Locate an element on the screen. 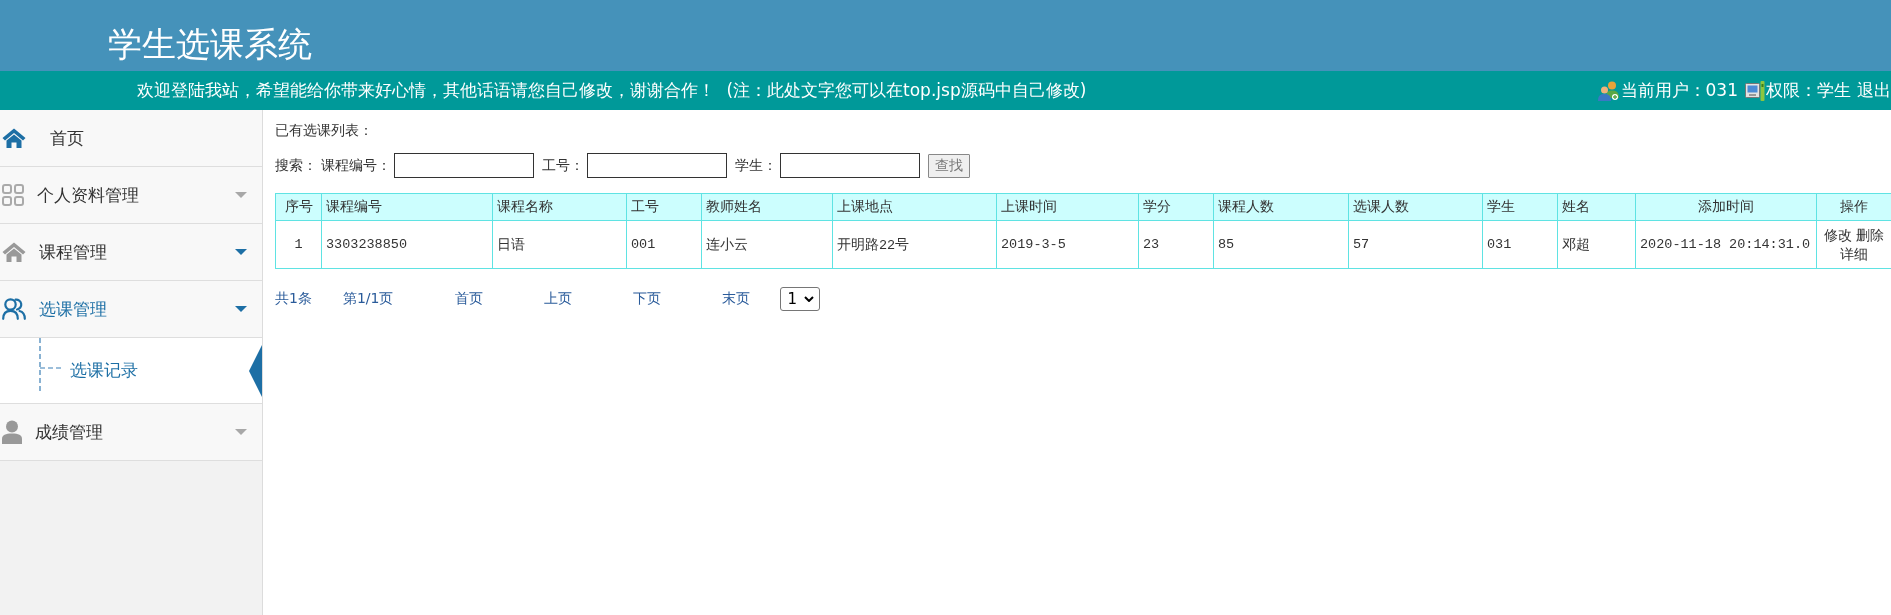  table-cell: 连小云 is located at coordinates (767, 244).